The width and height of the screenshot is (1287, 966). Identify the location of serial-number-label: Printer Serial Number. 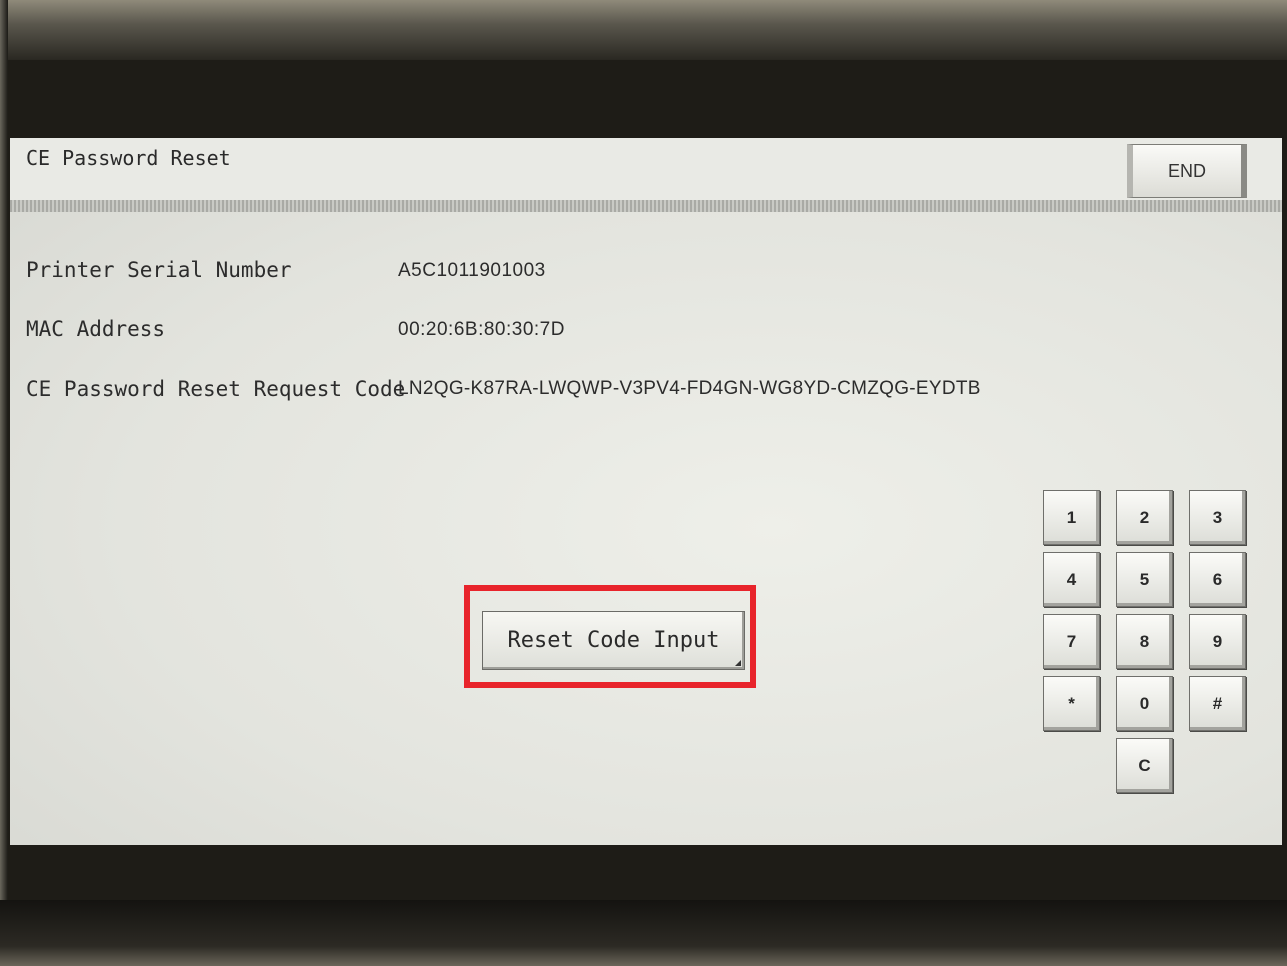
(159, 270).